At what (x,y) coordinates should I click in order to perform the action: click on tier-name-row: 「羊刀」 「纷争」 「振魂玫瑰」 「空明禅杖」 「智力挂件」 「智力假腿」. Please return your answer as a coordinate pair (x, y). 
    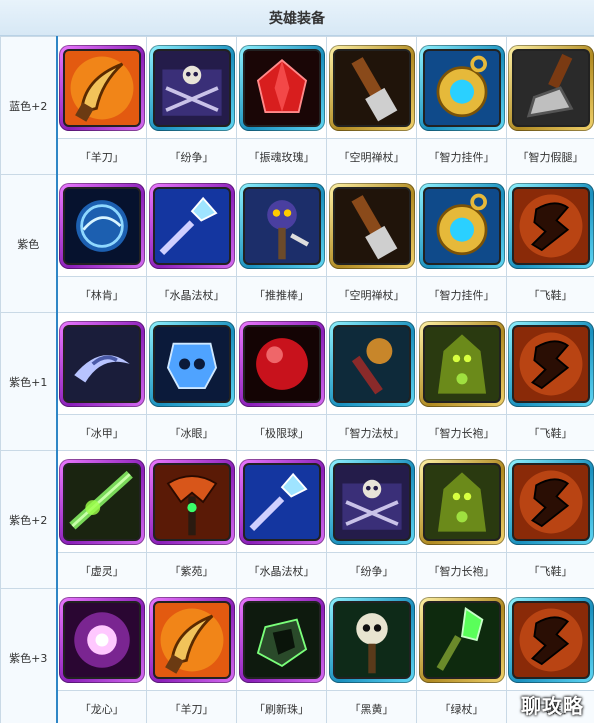
    Looking at the image, I should click on (297, 156).